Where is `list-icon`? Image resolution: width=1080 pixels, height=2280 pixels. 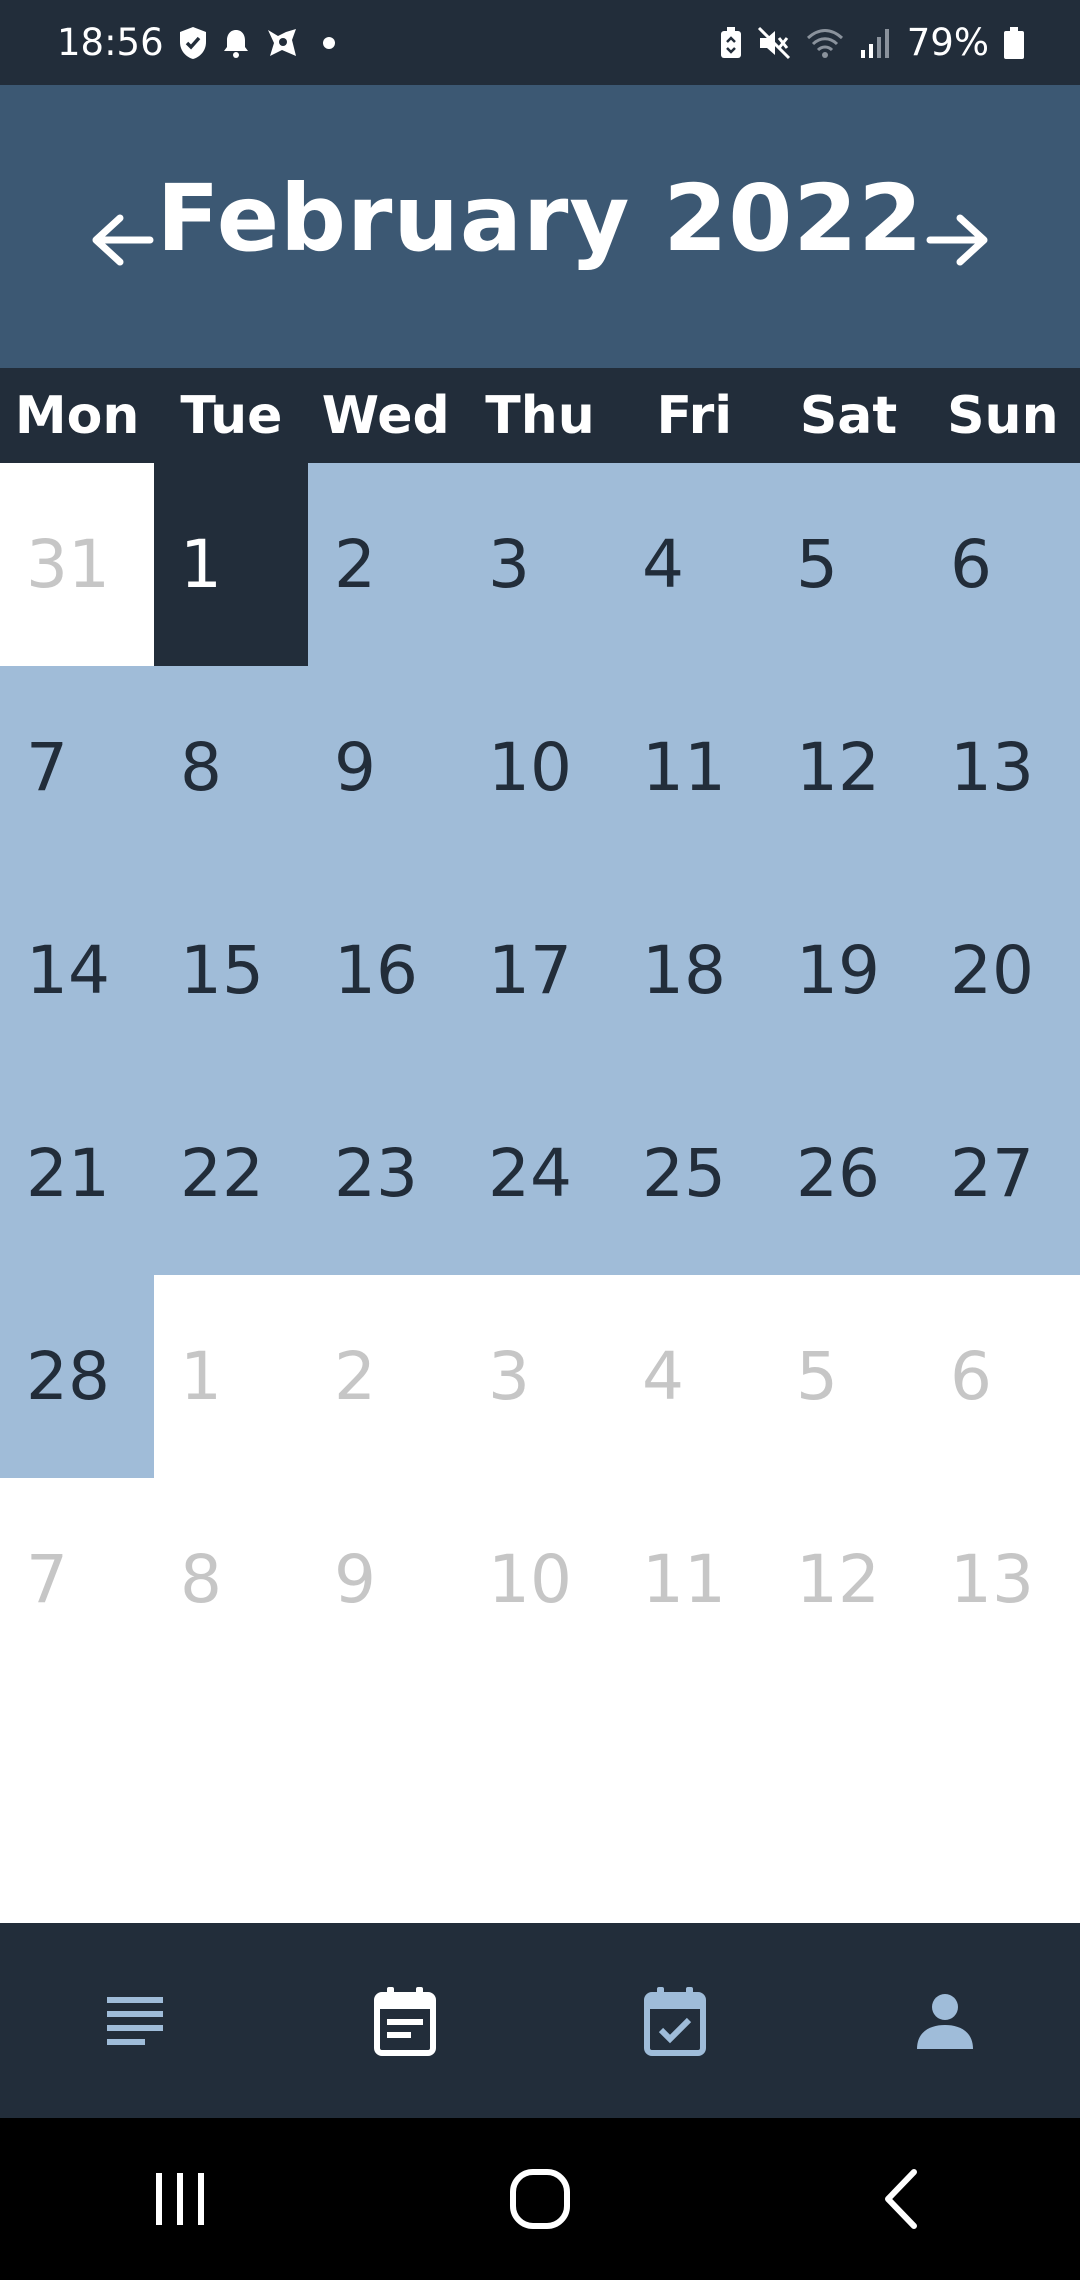
list-icon is located at coordinates (135, 2020).